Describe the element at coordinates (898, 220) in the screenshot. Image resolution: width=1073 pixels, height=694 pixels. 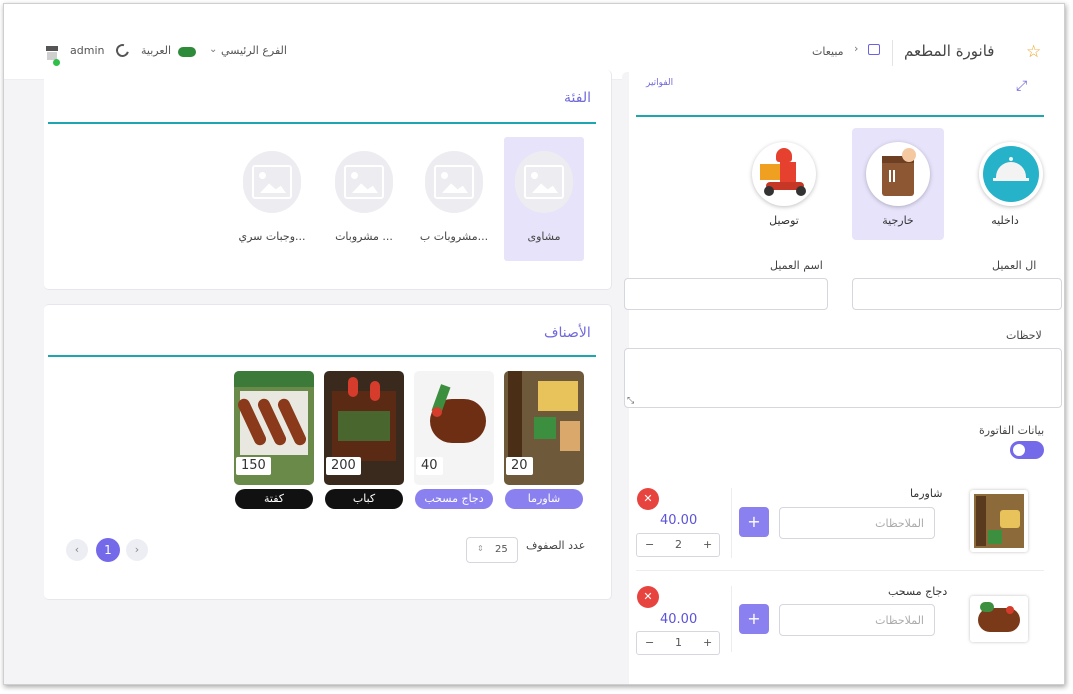
I see `order-type-takeaway-label: خارجية` at that location.